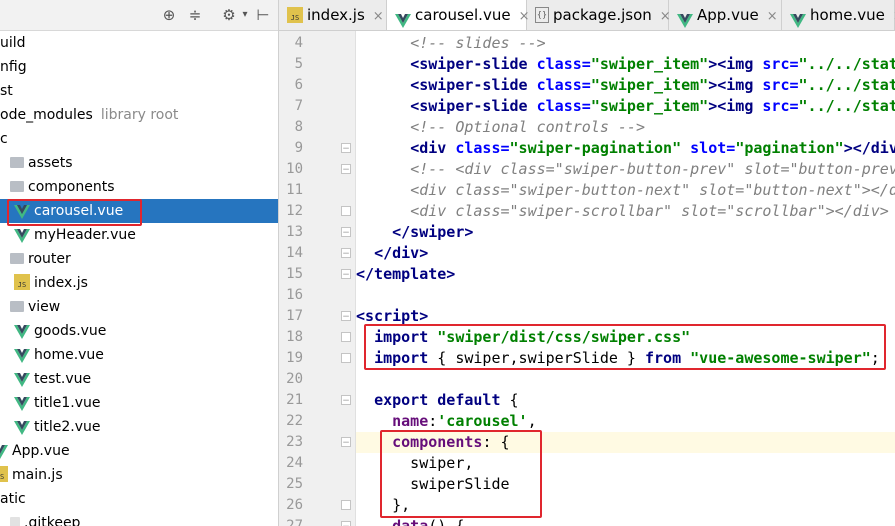 This screenshot has height=526, width=895. I want to click on line-number: 10, so click(294, 169).